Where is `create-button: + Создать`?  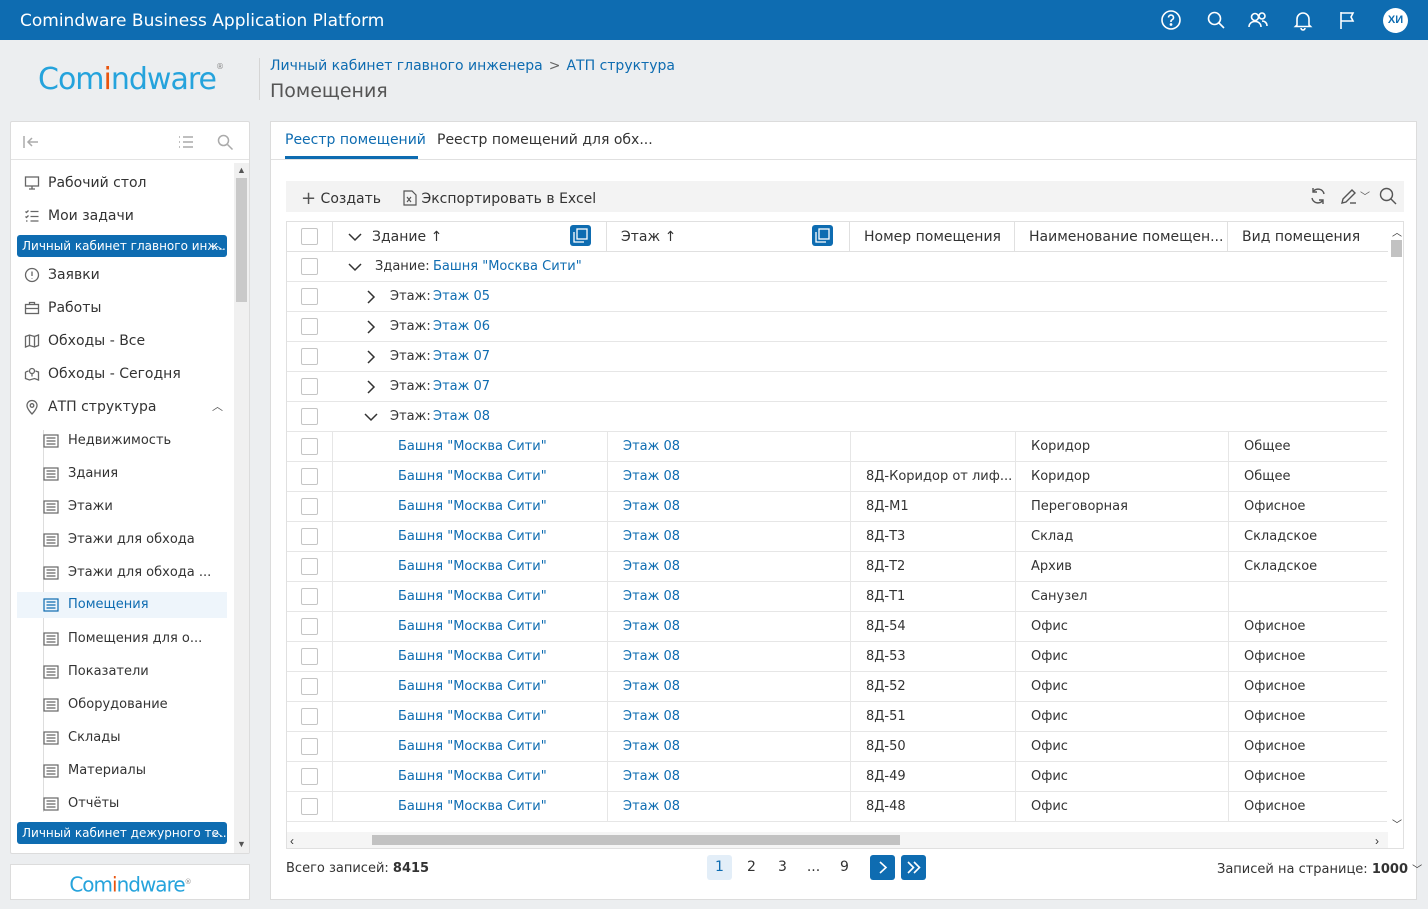
create-button: + Создать is located at coordinates (341, 198).